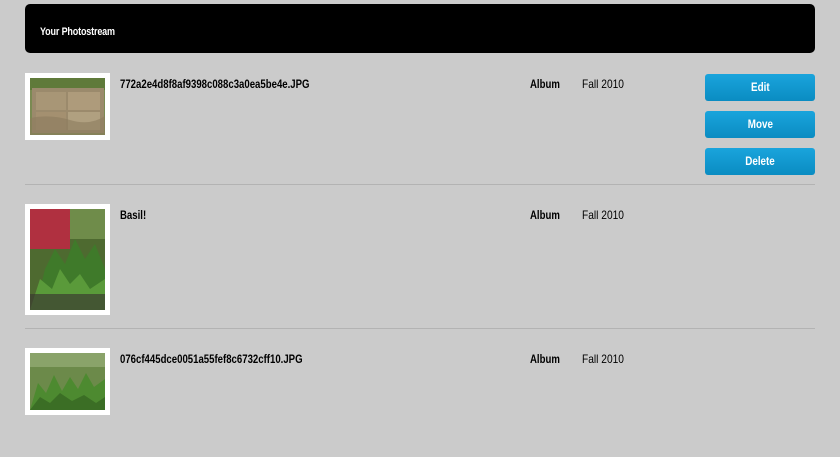  What do you see at coordinates (215, 84) in the screenshot?
I see `photo-name: 772a2e4d8f8af9398c088c3a0ea5be4e.JPG` at bounding box center [215, 84].